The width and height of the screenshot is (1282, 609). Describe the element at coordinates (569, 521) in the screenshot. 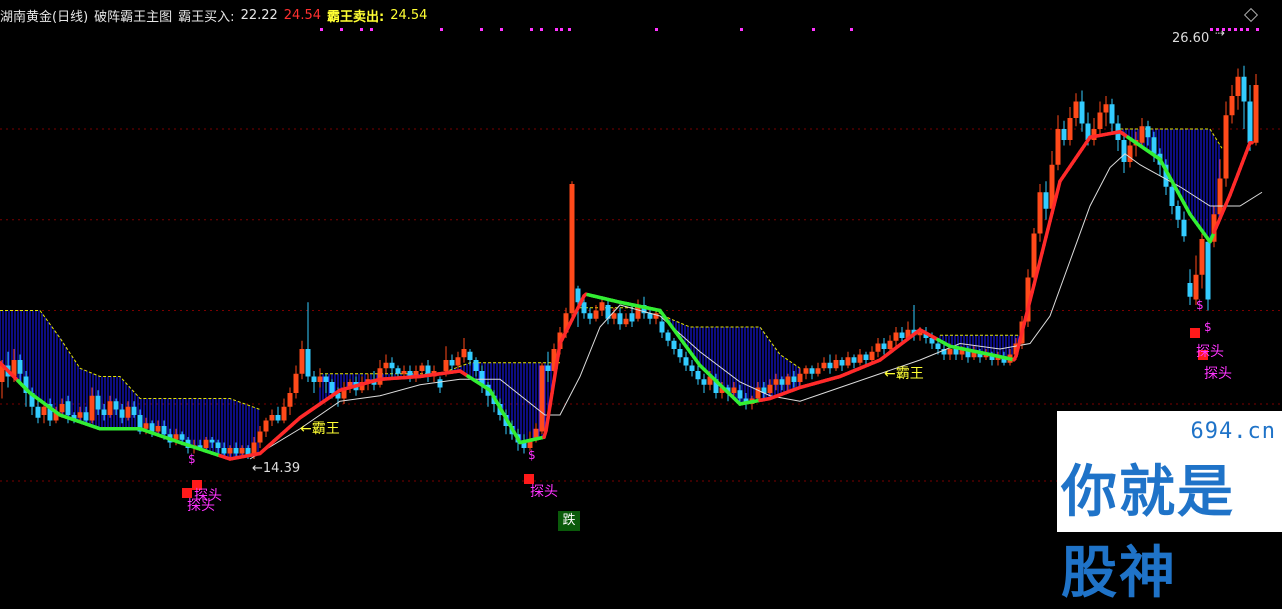

I see `drop-badge: 跌` at that location.